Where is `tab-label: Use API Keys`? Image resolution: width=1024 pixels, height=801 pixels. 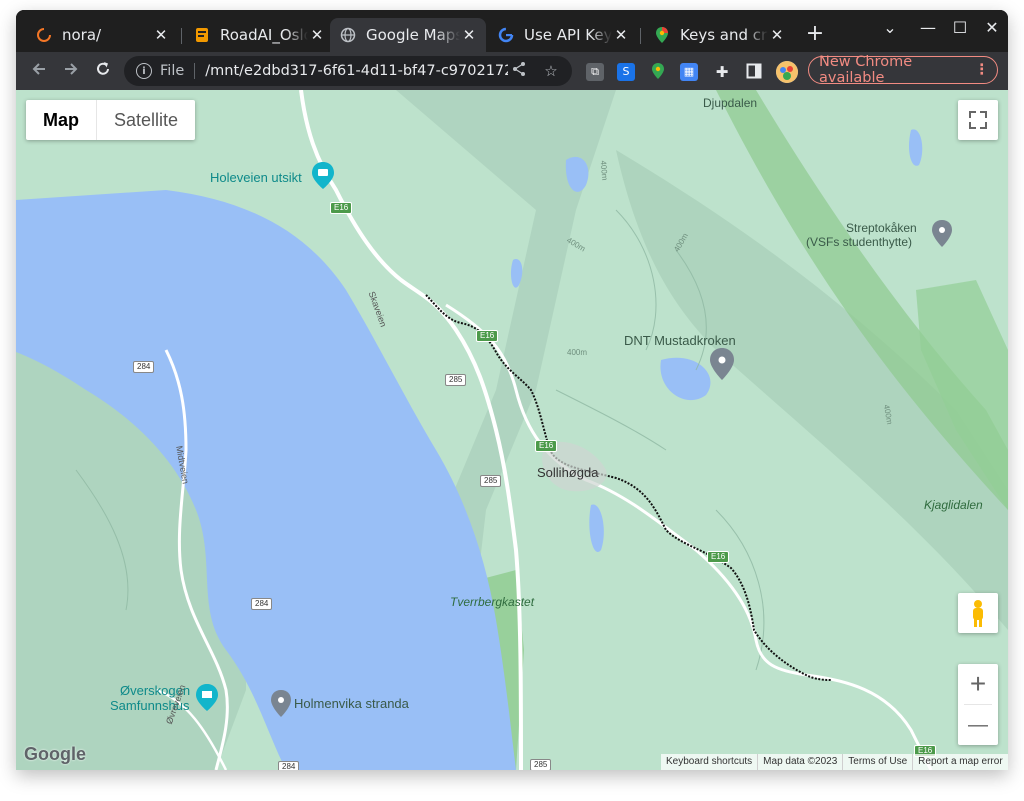
tab-label: Use API Keys is located at coordinates (568, 35).